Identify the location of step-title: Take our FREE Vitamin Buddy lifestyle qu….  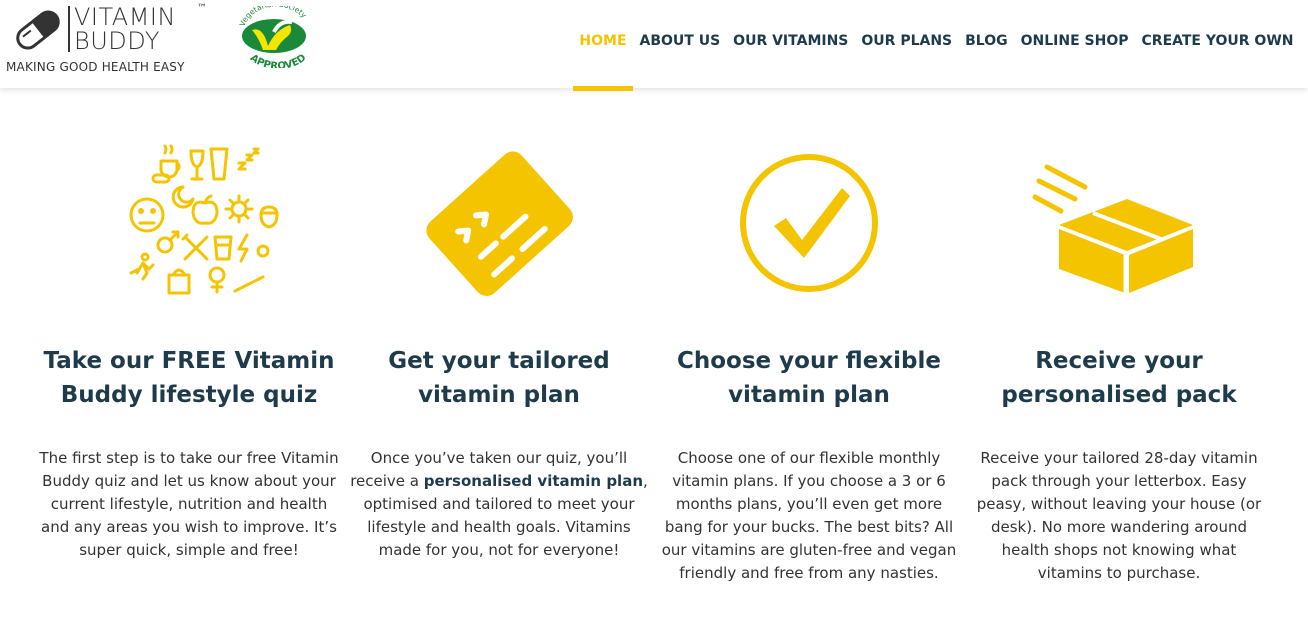
(189, 378).